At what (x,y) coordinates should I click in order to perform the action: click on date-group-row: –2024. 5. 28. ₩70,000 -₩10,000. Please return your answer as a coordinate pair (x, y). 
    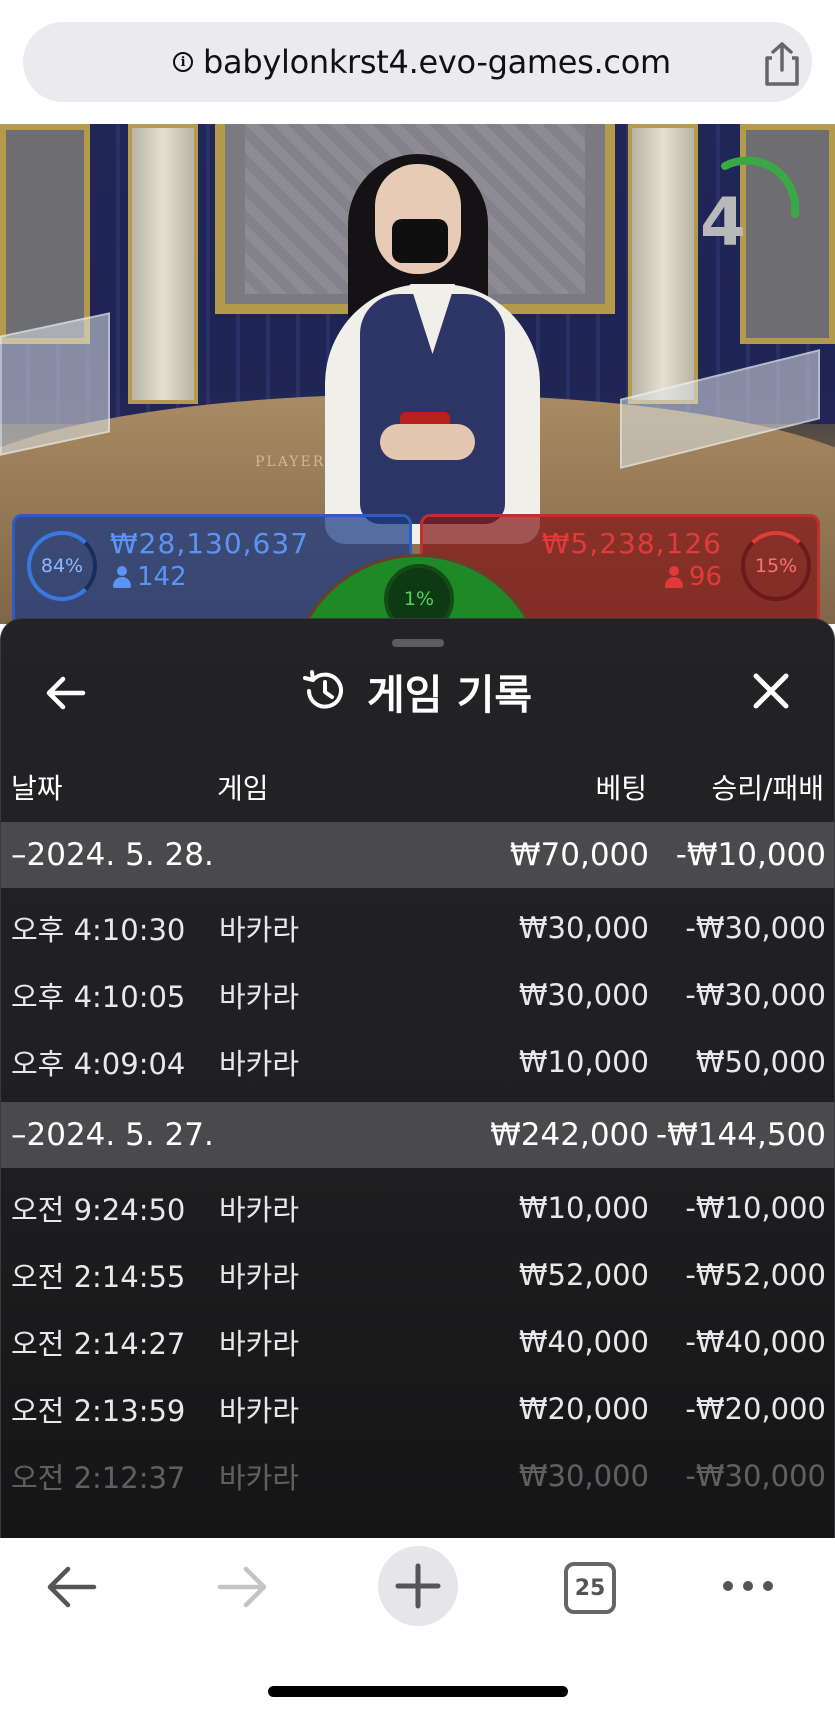
    Looking at the image, I should click on (417, 855).